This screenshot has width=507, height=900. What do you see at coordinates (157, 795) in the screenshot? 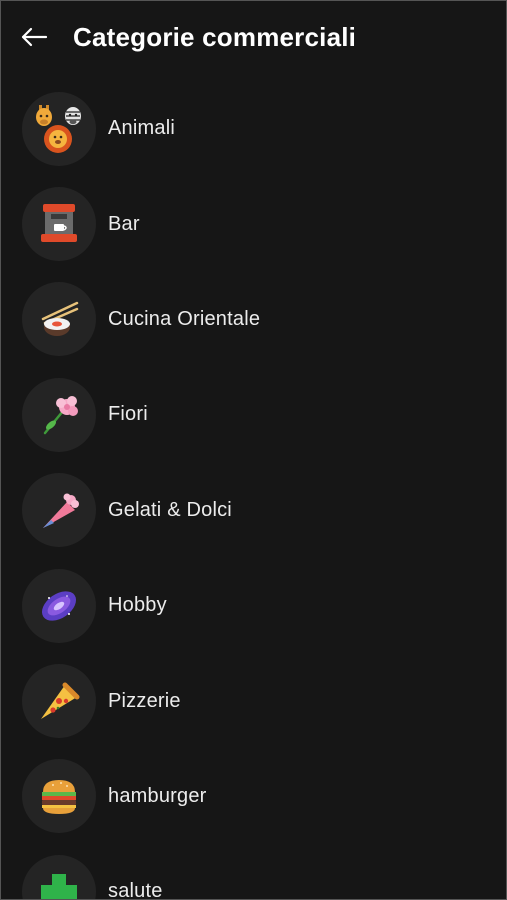
I see `category-label: hamburger` at bounding box center [157, 795].